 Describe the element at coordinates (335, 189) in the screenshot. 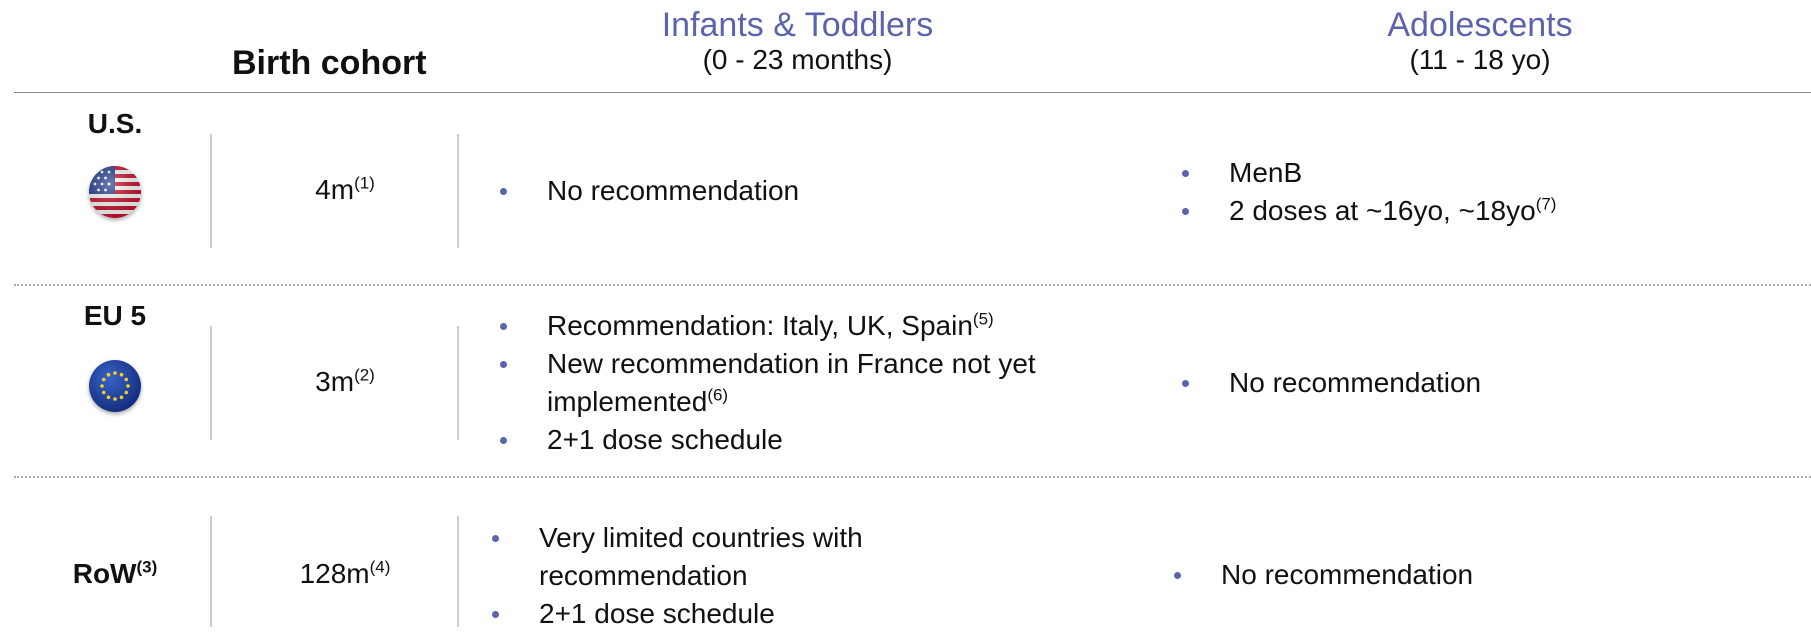

I see `cohort-us-value: 4m` at that location.